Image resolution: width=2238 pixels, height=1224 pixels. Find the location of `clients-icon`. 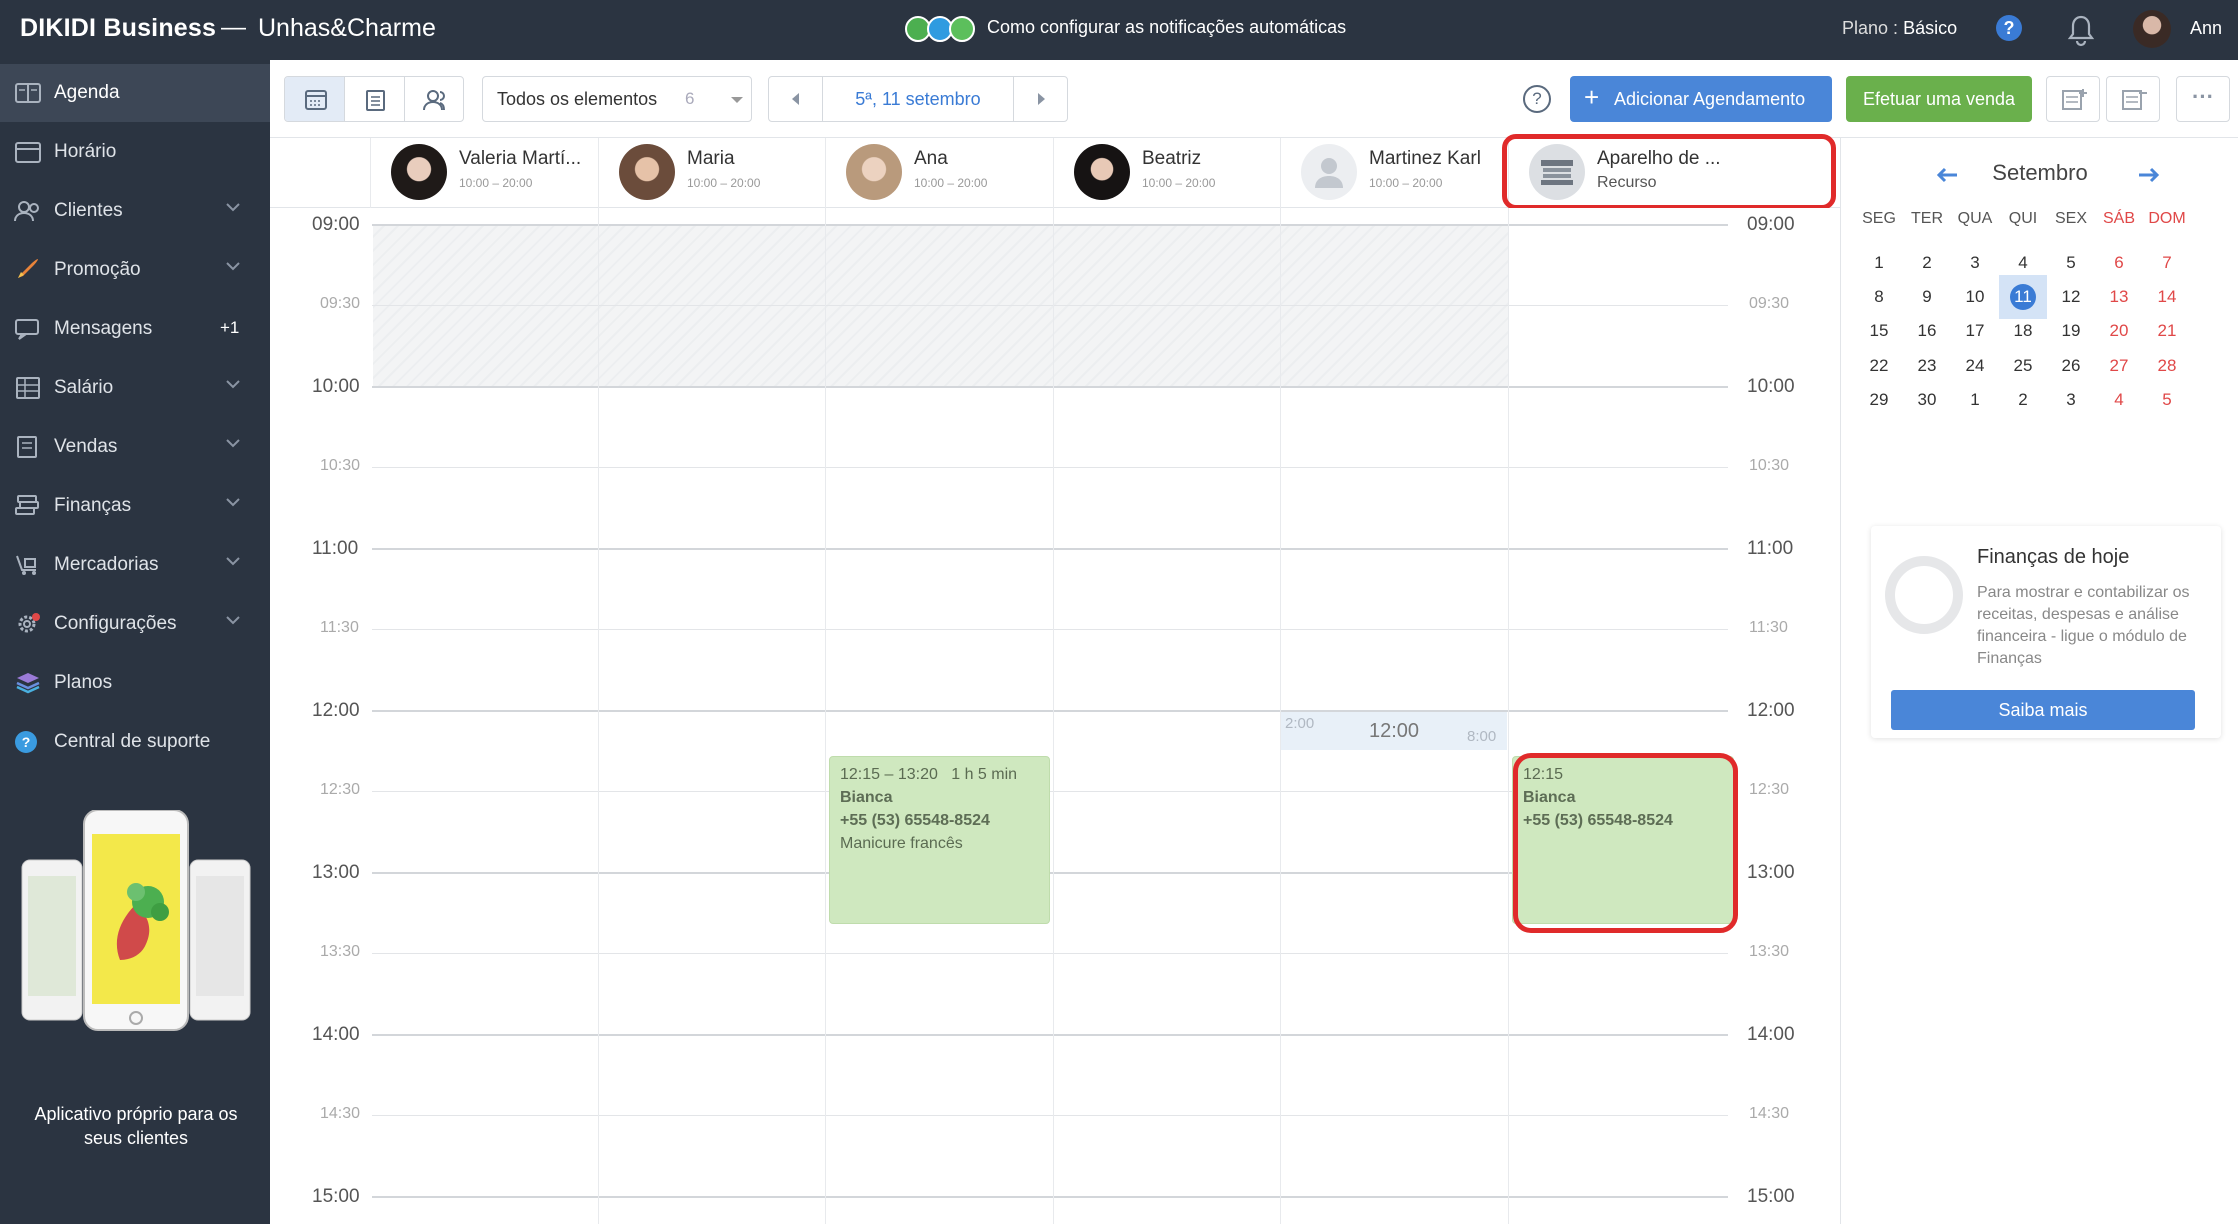

clients-icon is located at coordinates (26, 211).